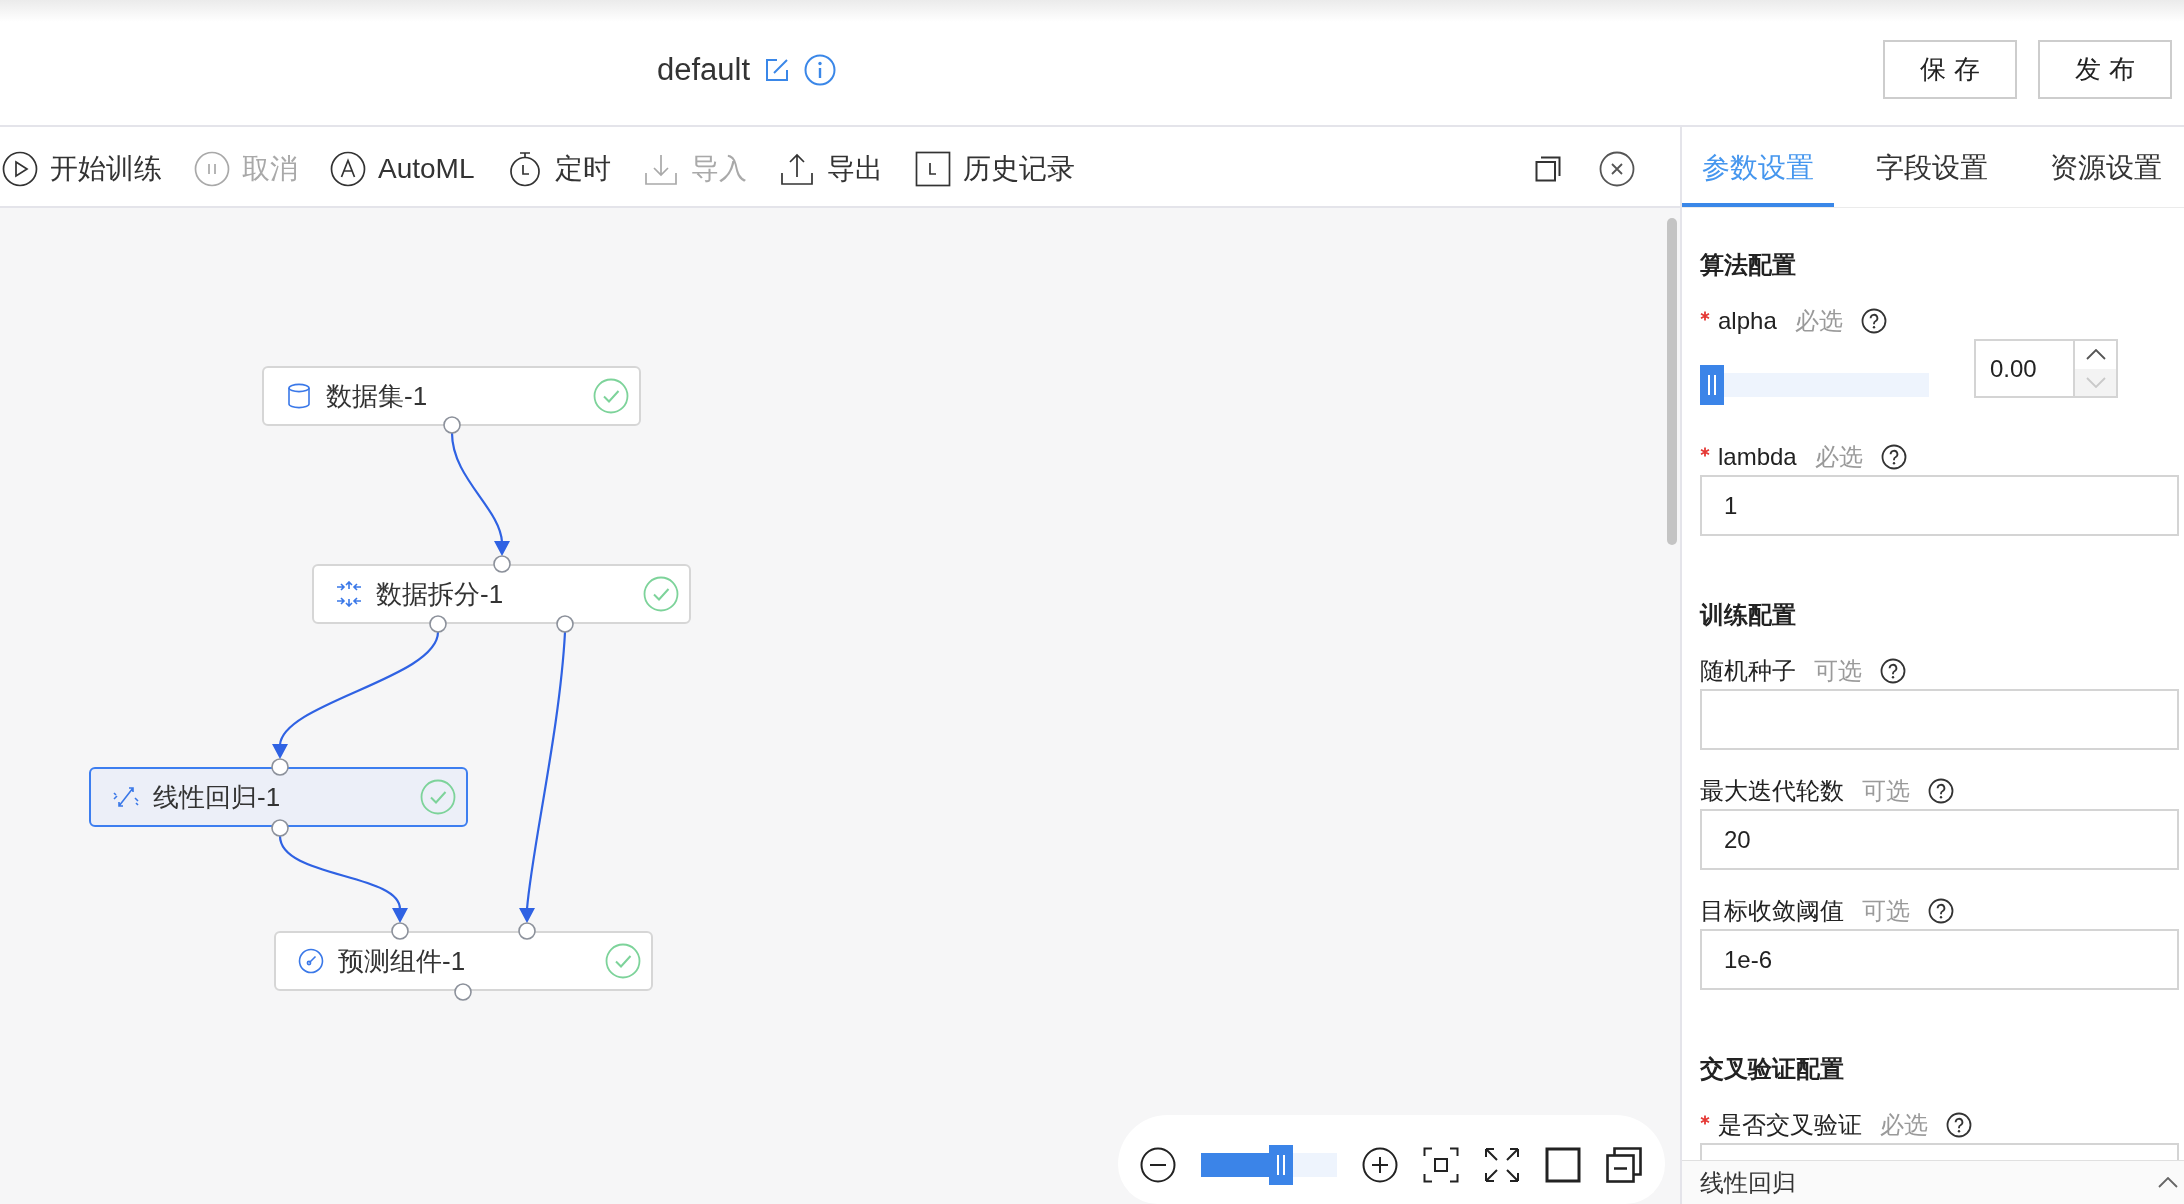  Describe the element at coordinates (1939, 719) in the screenshot. I see `text-input` at that location.